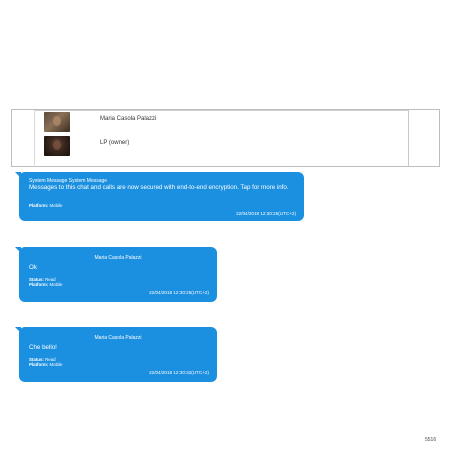 Image resolution: width=452 pixels, height=452 pixels. What do you see at coordinates (33, 267) in the screenshot?
I see `message-text: Ok` at bounding box center [33, 267].